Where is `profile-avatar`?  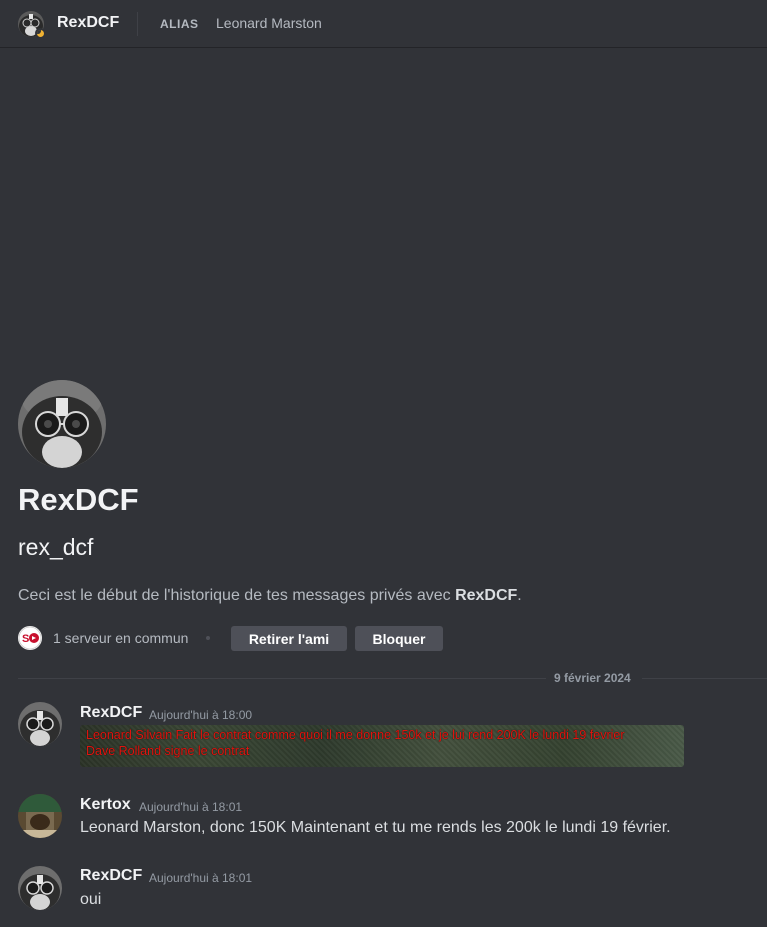
profile-avatar is located at coordinates (62, 424).